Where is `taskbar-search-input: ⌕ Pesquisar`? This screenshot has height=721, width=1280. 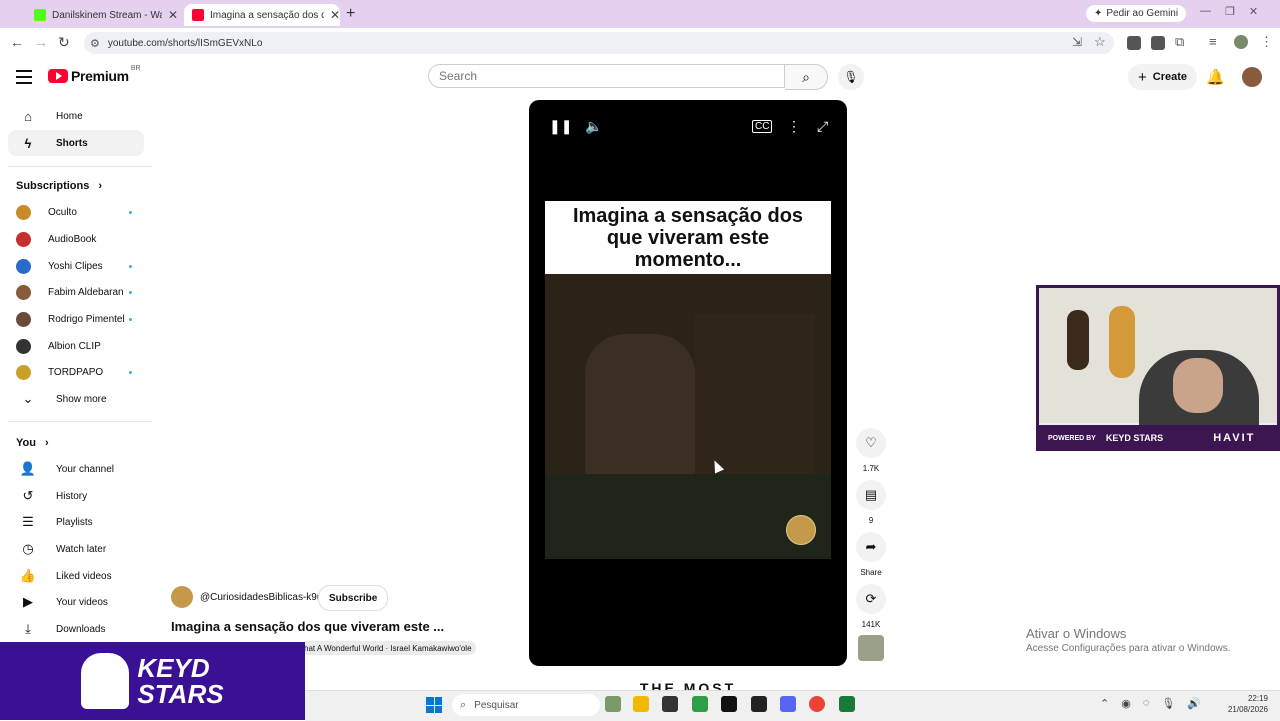
taskbar-search-input: ⌕ Pesquisar is located at coordinates (526, 705).